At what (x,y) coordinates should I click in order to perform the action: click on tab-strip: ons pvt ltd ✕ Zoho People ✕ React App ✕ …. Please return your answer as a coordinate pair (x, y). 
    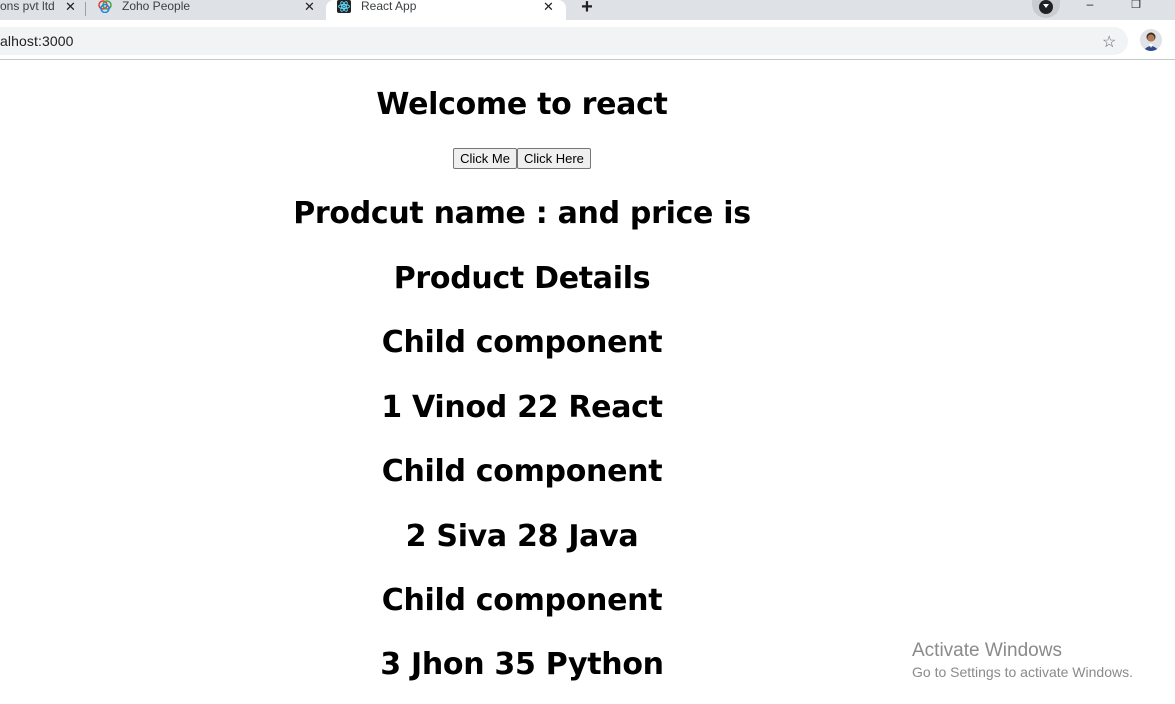
    Looking at the image, I should click on (587, 10).